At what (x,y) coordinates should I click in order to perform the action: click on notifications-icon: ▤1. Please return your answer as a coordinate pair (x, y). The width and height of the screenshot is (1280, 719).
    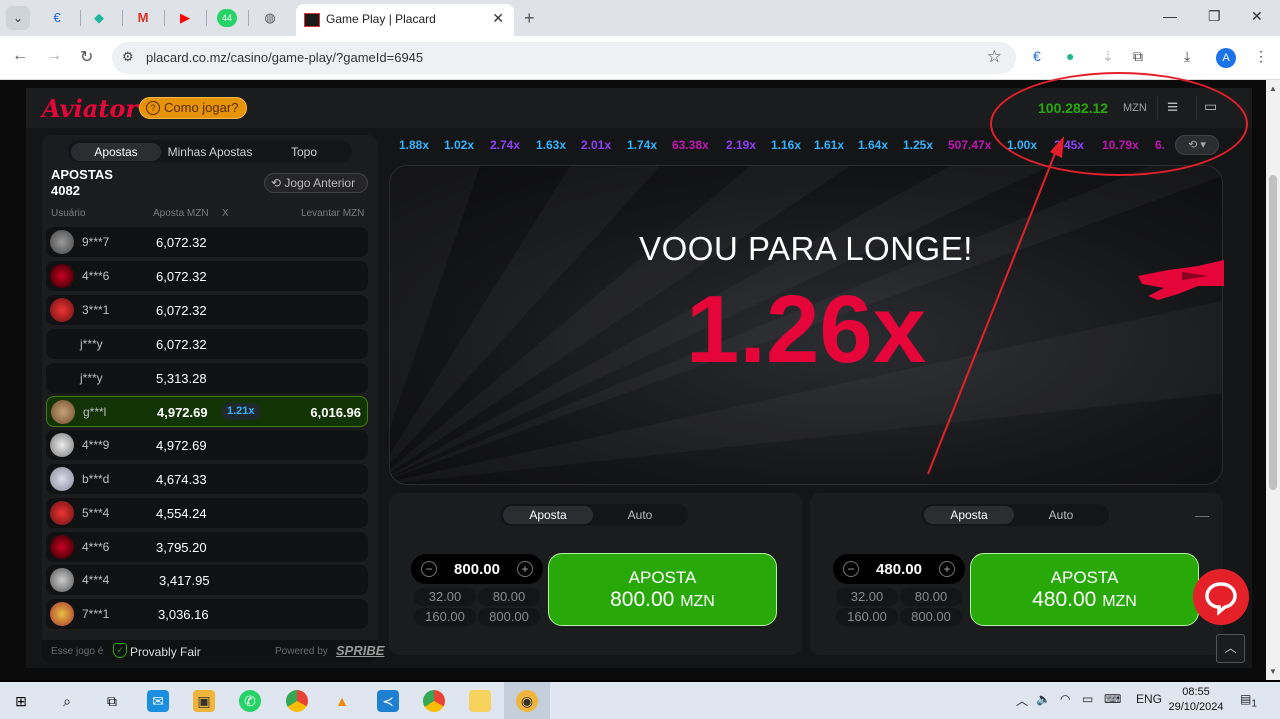
    Looking at the image, I should click on (1248, 700).